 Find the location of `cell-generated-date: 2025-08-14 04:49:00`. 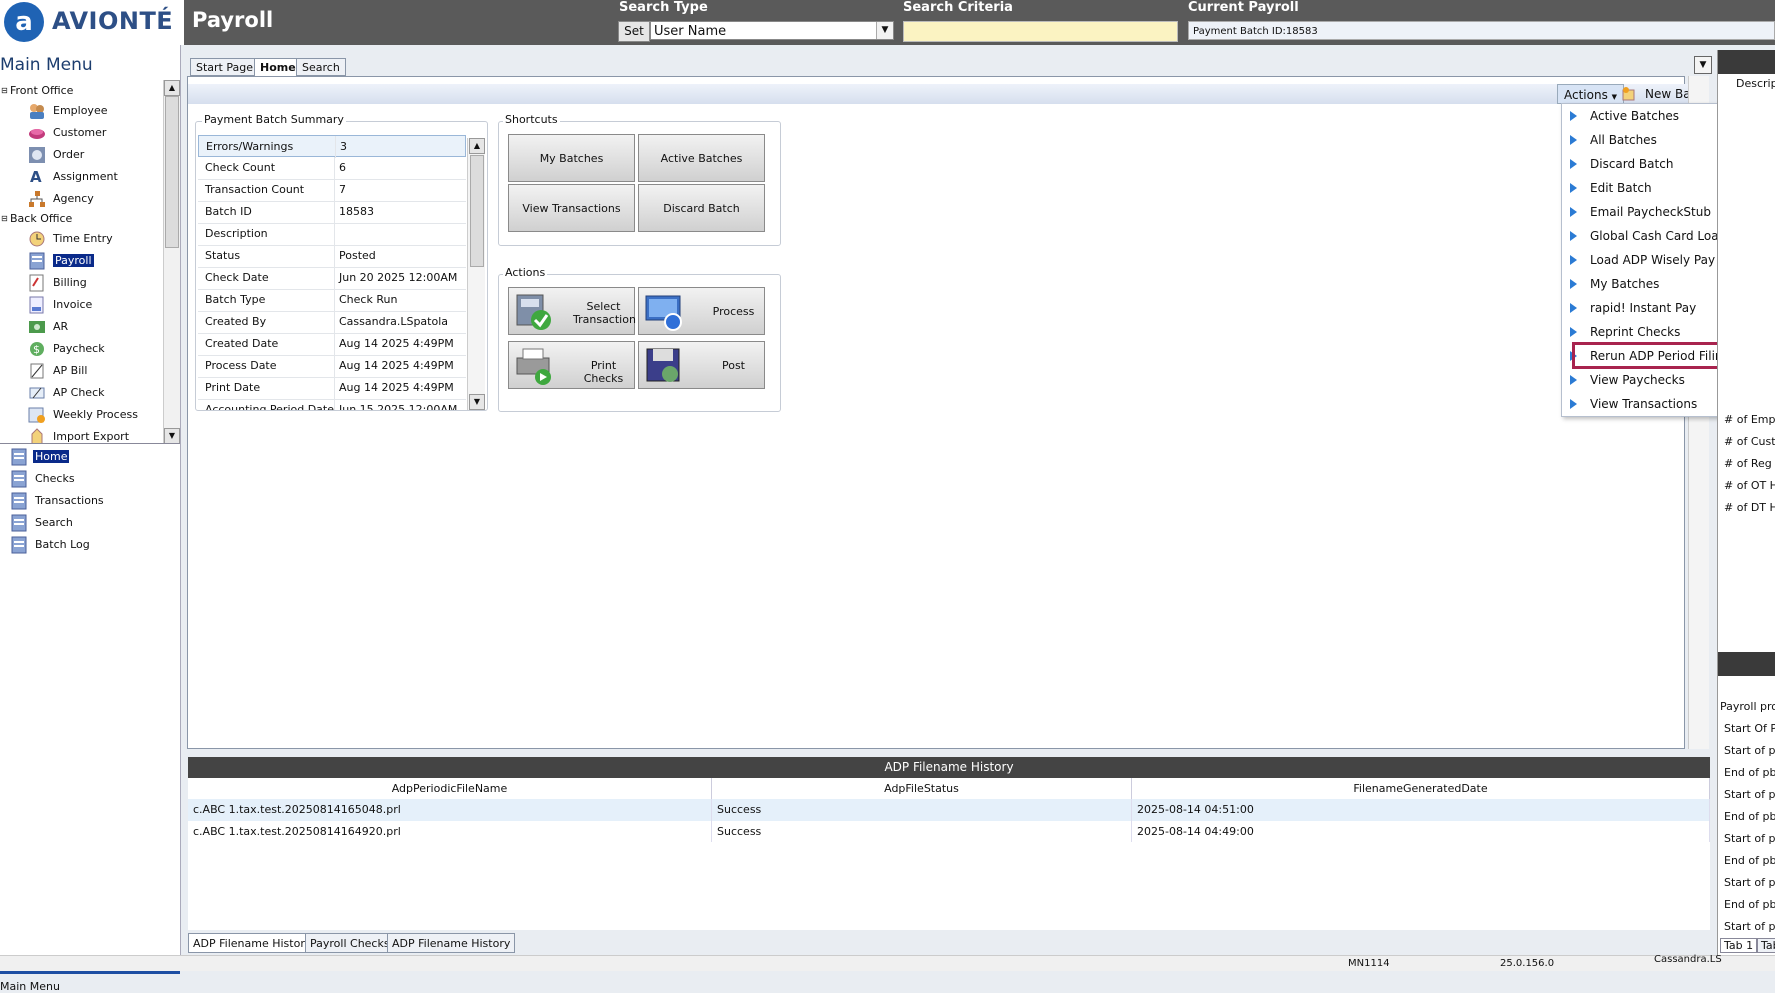

cell-generated-date: 2025-08-14 04:49:00 is located at coordinates (1421, 832).